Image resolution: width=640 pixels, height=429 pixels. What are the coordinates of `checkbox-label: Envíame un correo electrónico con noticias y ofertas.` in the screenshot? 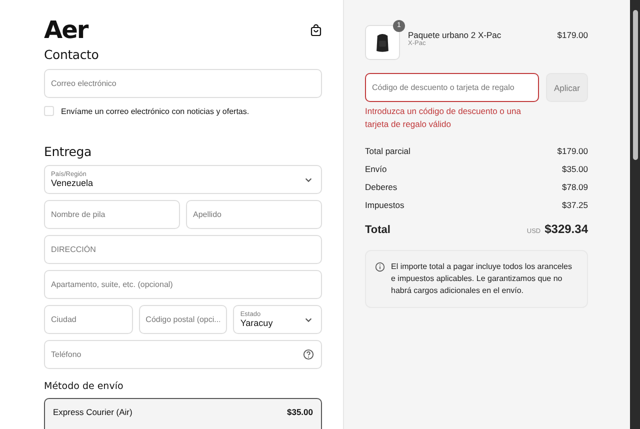 It's located at (155, 111).